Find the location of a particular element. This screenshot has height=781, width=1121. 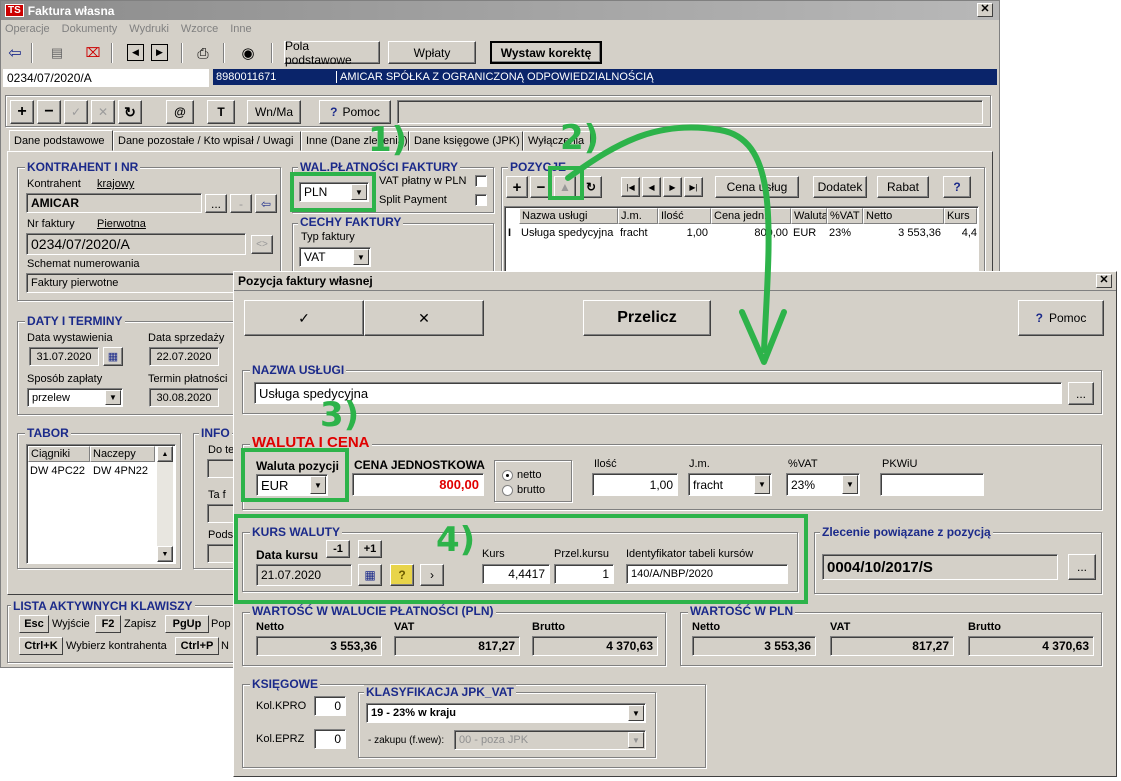

delete-document-icon: ⌧ is located at coordinates (93, 53).